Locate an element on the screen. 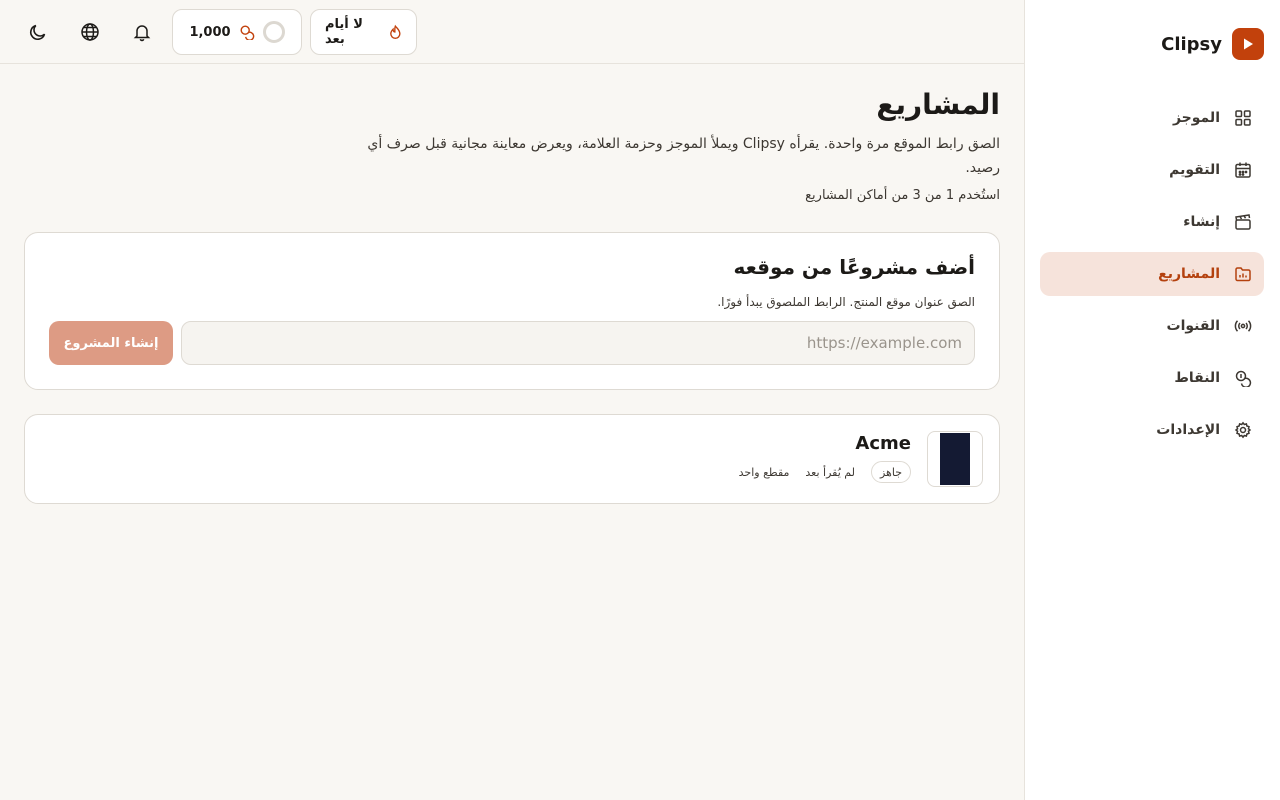 The height and width of the screenshot is (800, 1280). sidebar-item-label: التقويم is located at coordinates (1194, 170).